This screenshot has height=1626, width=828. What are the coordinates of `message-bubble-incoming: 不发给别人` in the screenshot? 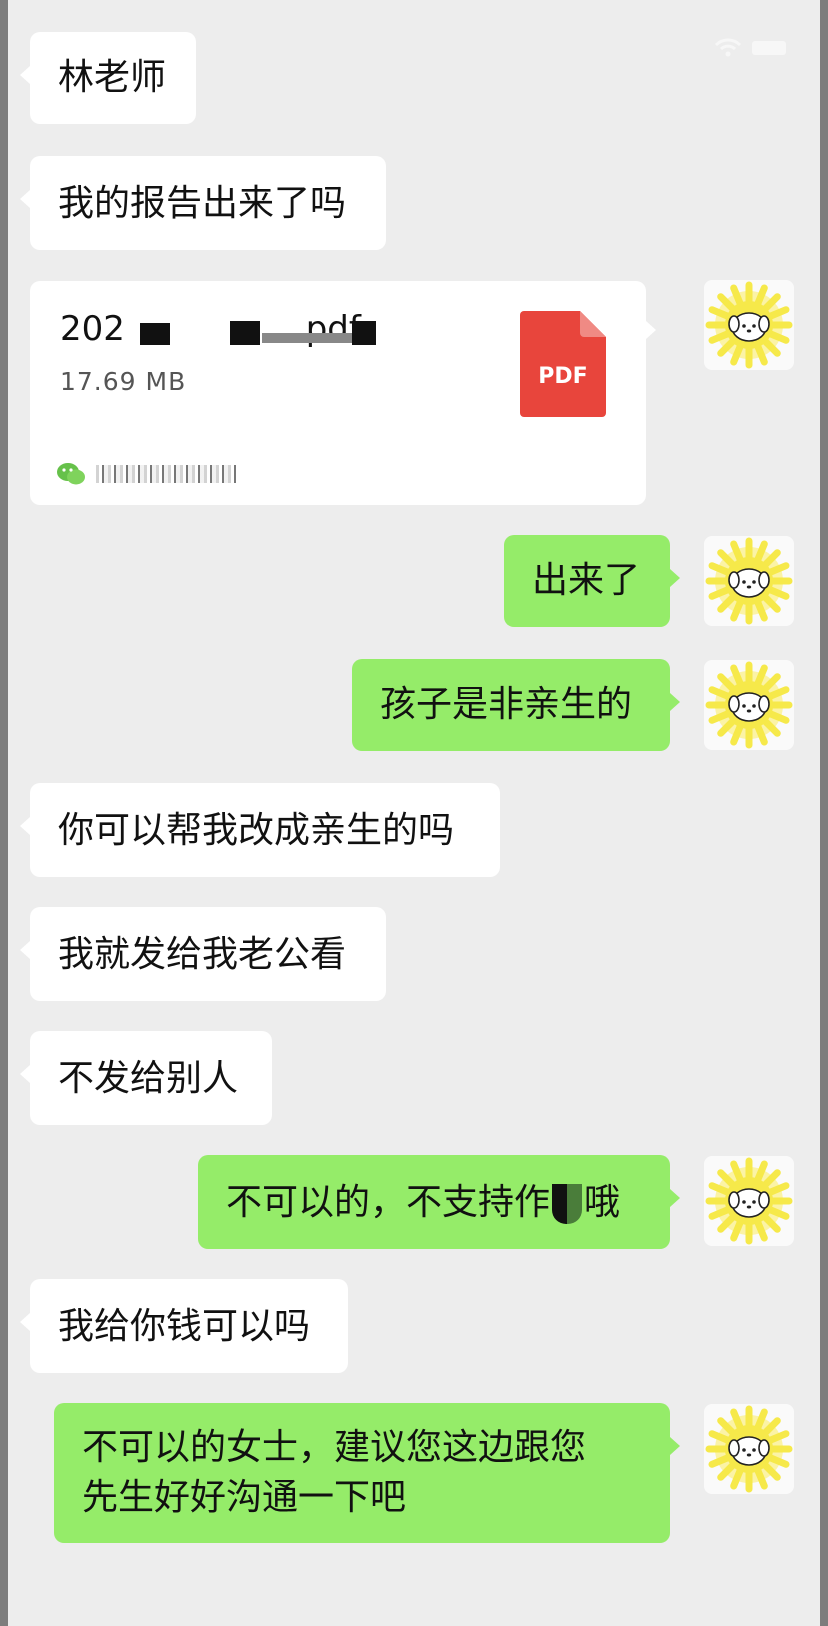 It's located at (146, 1078).